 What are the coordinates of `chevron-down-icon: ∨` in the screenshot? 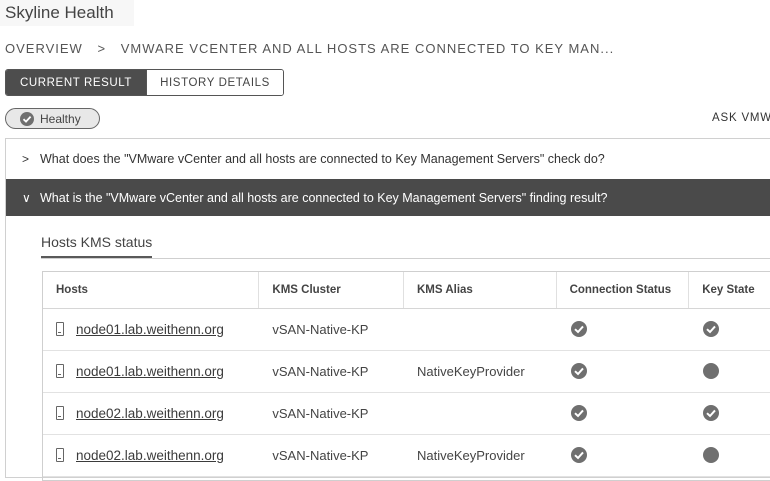 It's located at (26, 197).